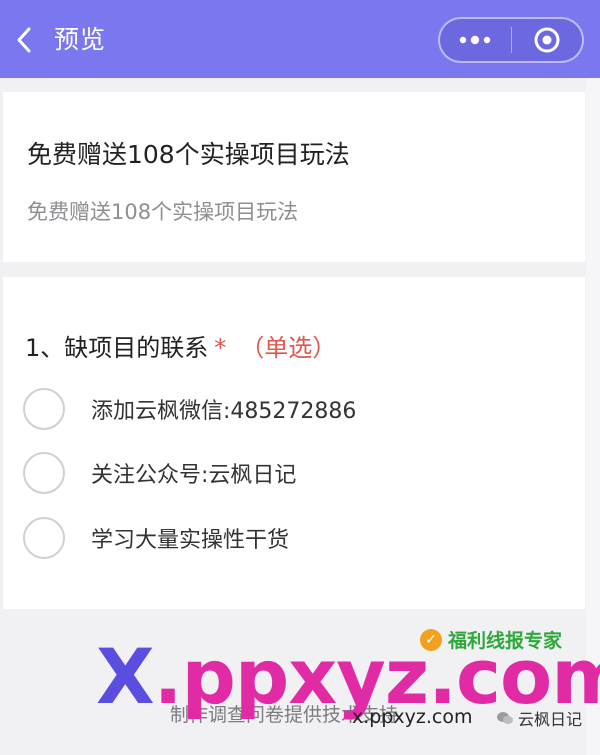 The width and height of the screenshot is (600, 755). I want to click on watermark-large-x: X, so click(125, 676).